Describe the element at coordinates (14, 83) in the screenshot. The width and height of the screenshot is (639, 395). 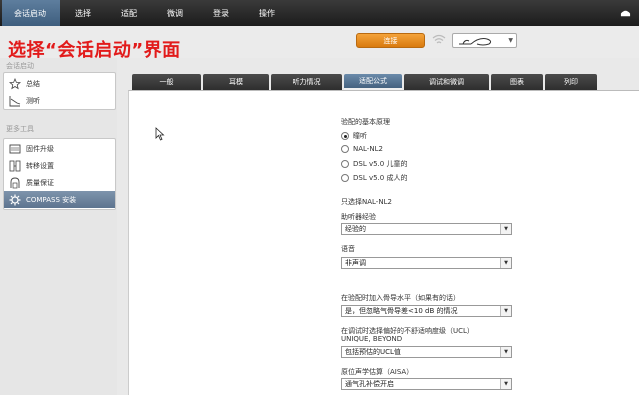
I see `star-icon` at that location.